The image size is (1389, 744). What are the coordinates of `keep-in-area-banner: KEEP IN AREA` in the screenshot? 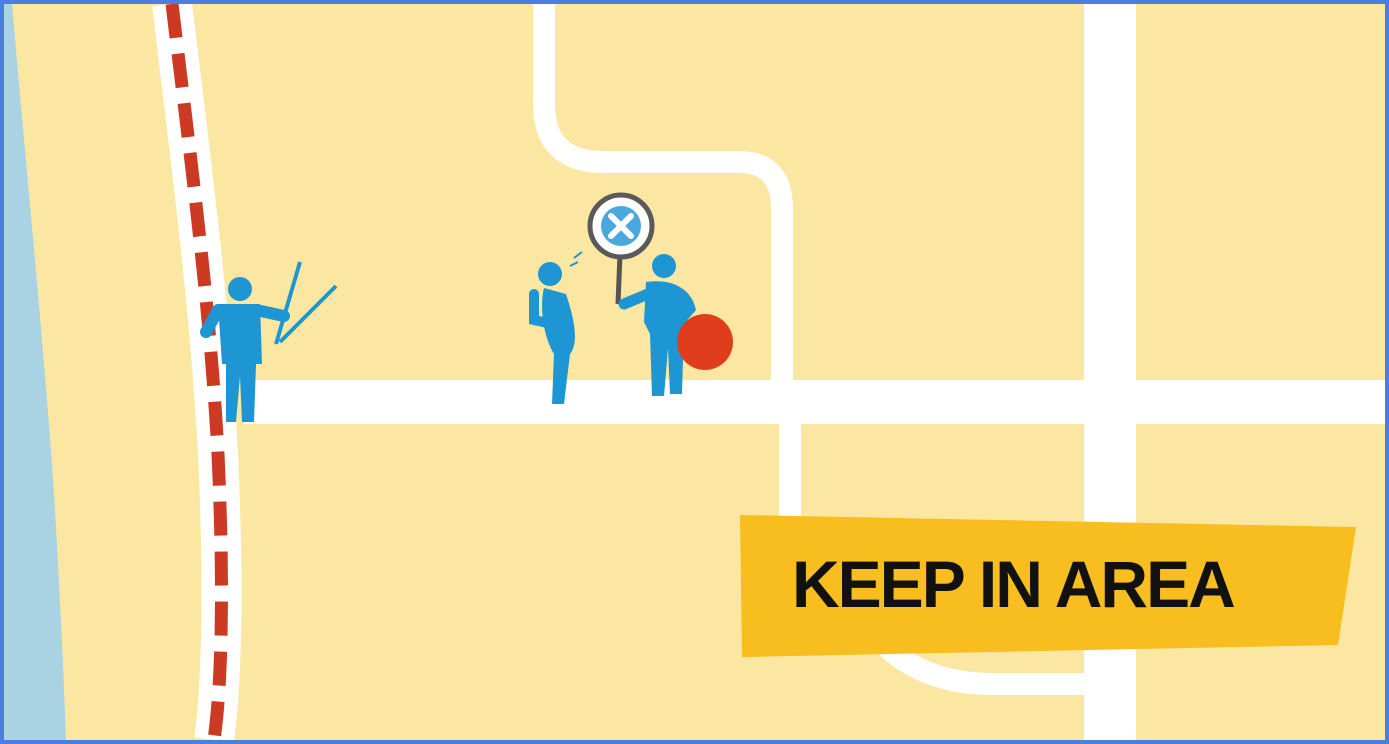 It's located at (1046, 584).